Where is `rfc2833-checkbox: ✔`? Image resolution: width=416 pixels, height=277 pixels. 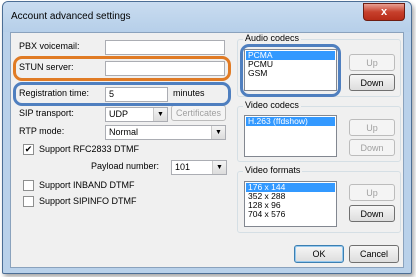 rfc2833-checkbox: ✔ is located at coordinates (28, 149).